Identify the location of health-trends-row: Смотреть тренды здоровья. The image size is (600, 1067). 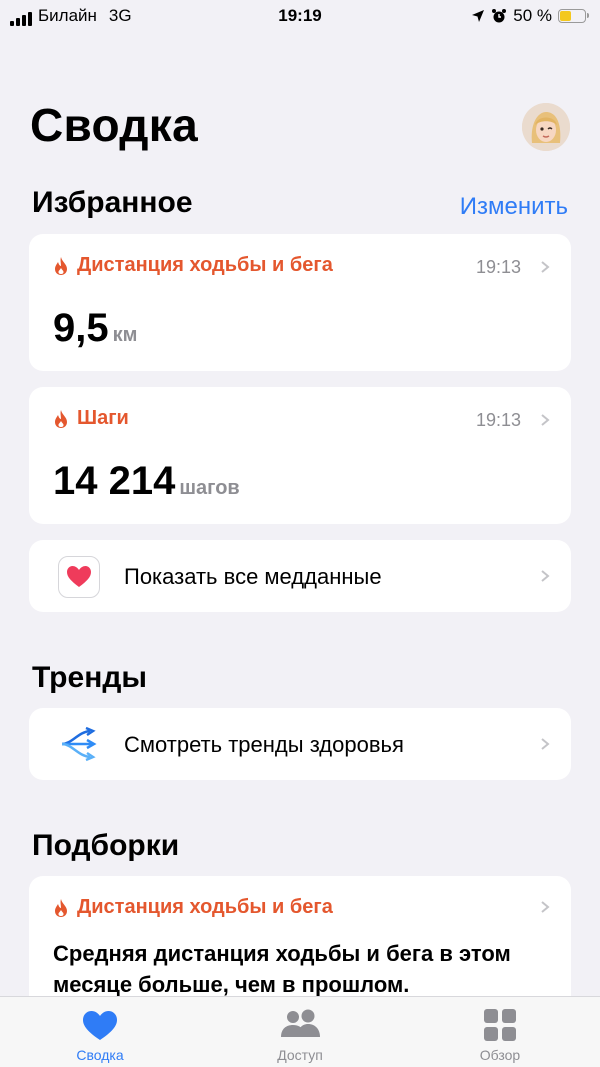
(300, 744).